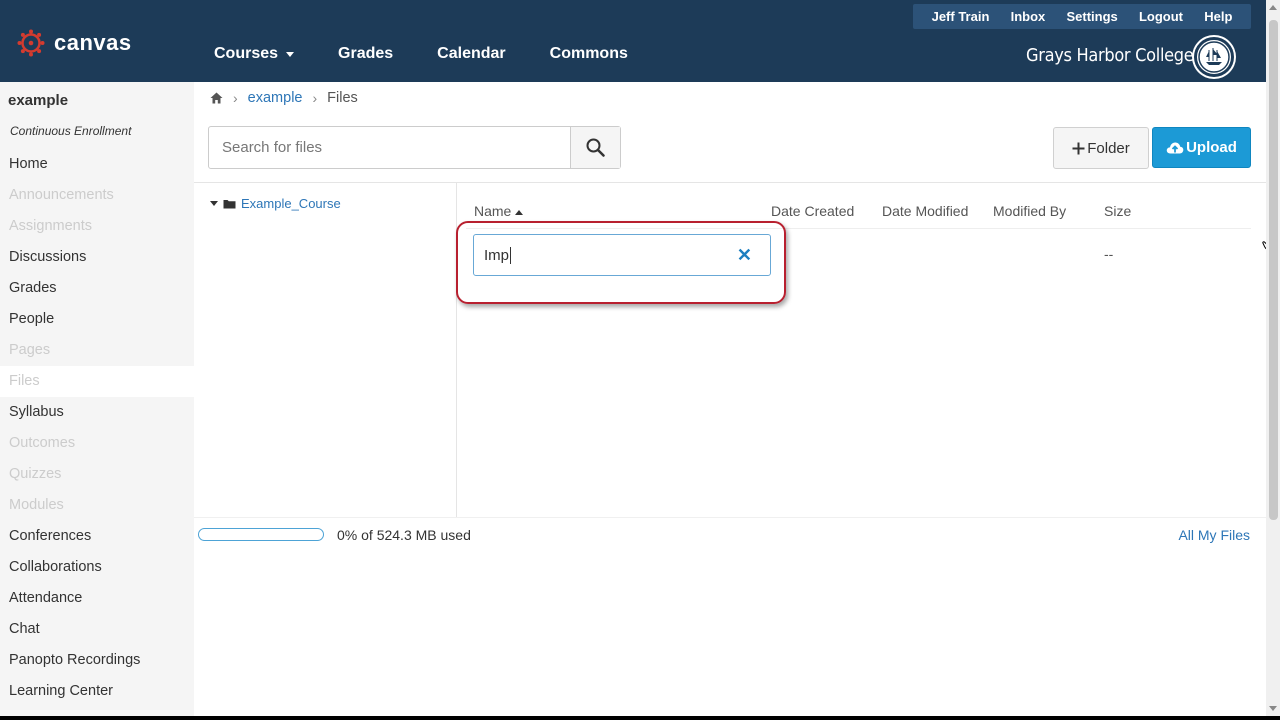 This screenshot has height=720, width=1280. What do you see at coordinates (97, 195) in the screenshot?
I see `sidebar-item-announcements: Announcements` at bounding box center [97, 195].